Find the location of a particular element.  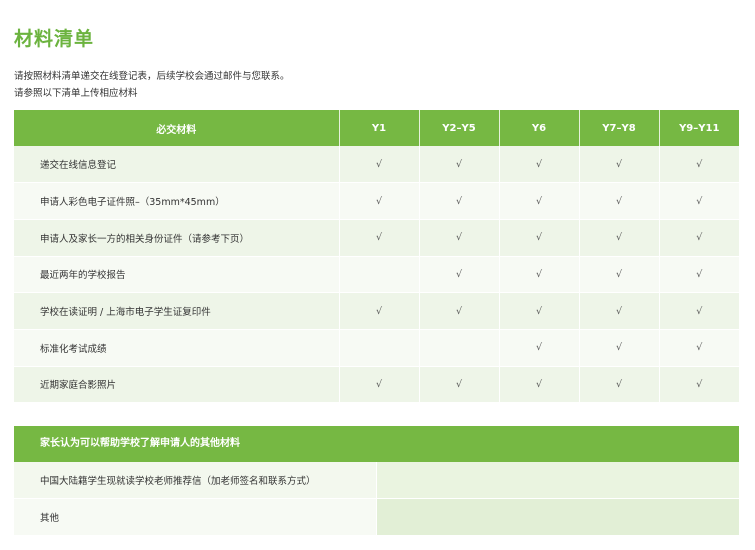

other-material-item-label: 中国大陆籍学生现就读学校老师推荐信（加老师签名和联系方式） is located at coordinates (195, 480).